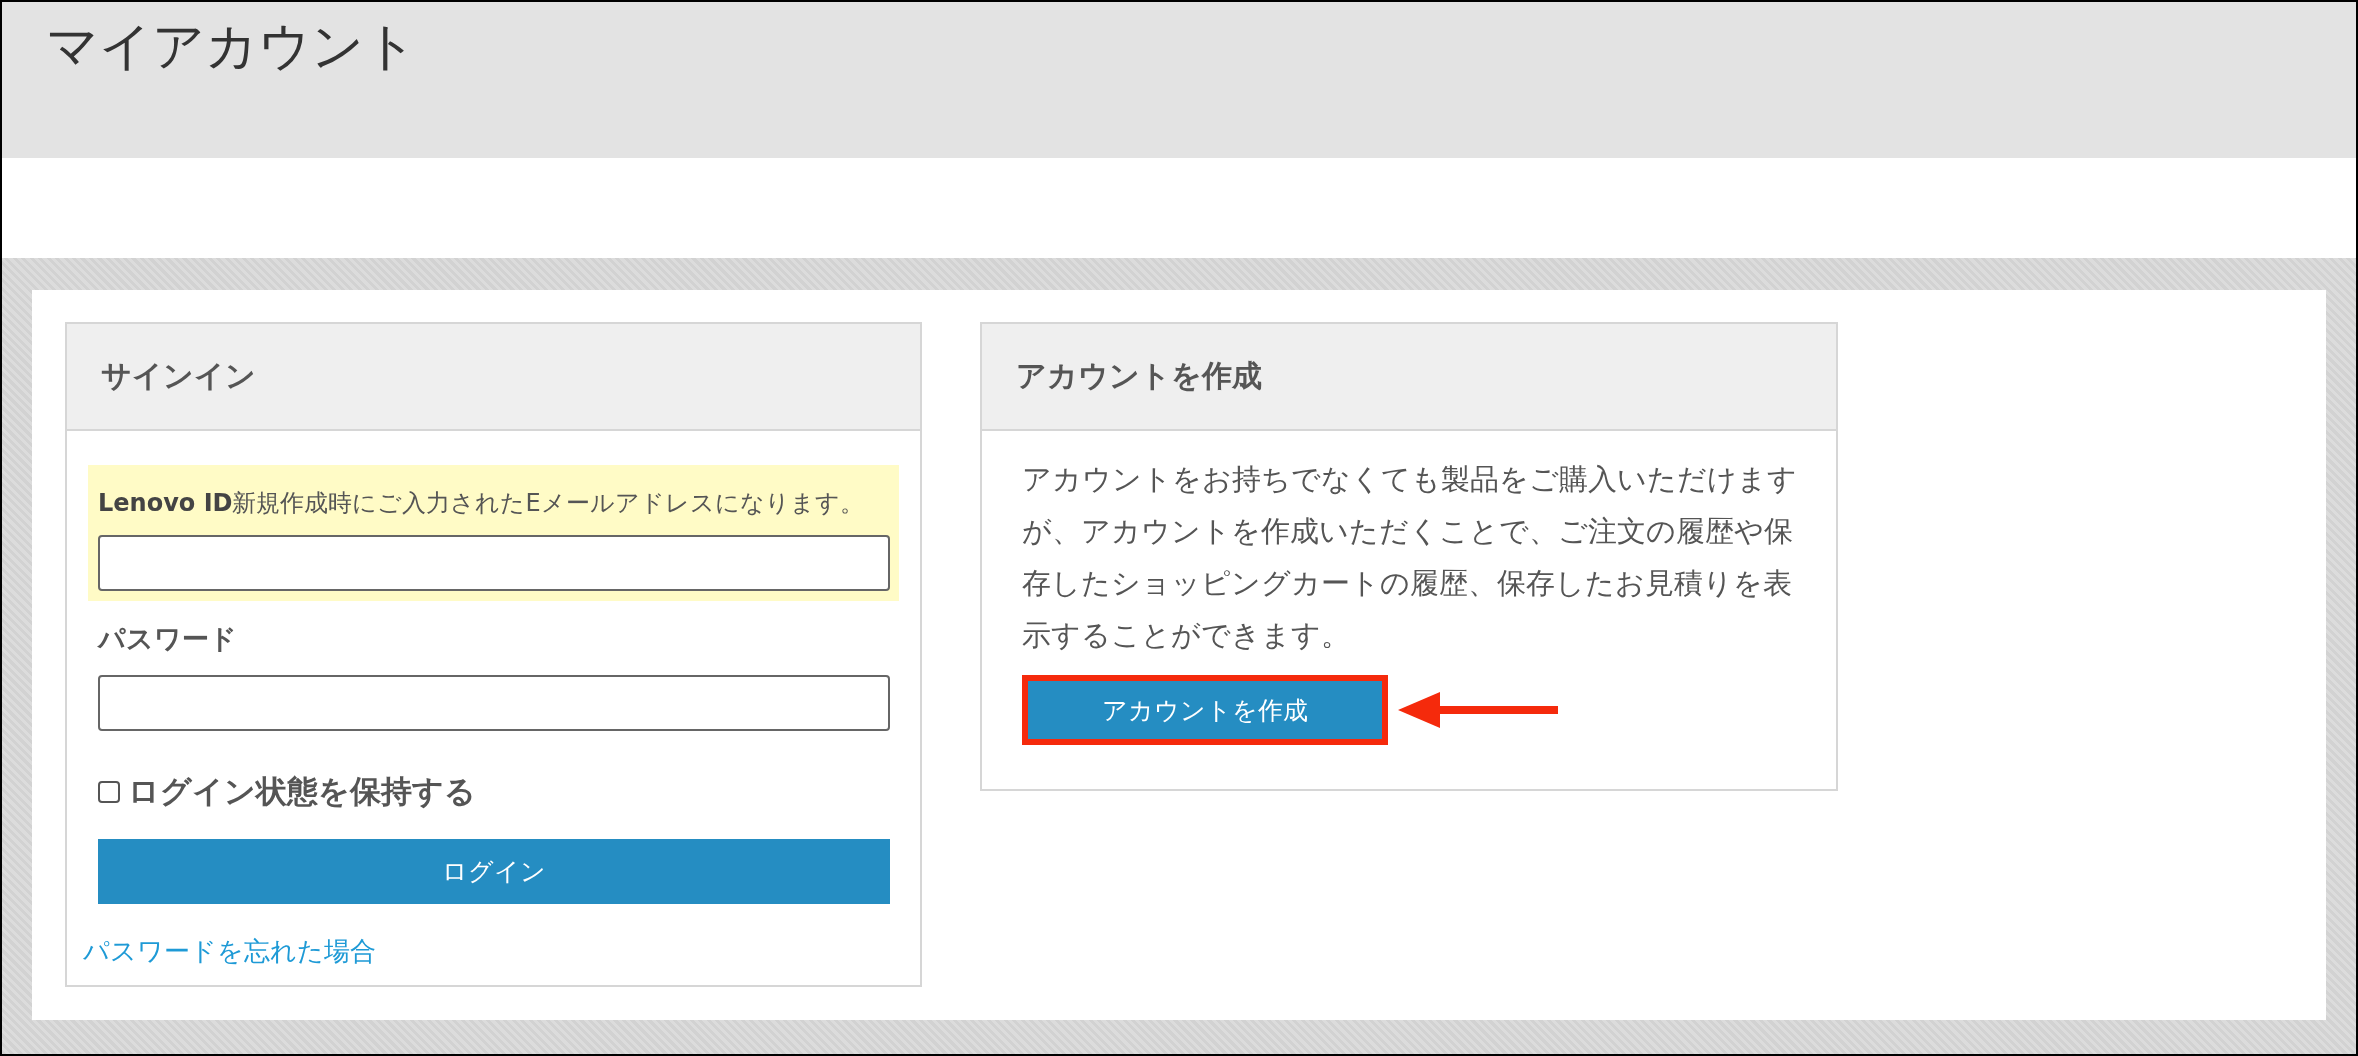 This screenshot has width=2358, height=1056. Describe the element at coordinates (167, 639) in the screenshot. I see `field-label: パスワード` at that location.